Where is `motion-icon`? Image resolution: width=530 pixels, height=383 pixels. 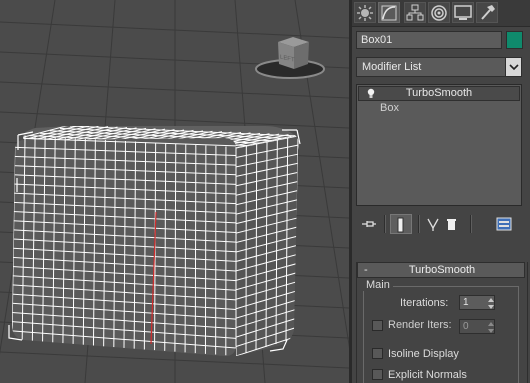 motion-icon is located at coordinates (439, 13).